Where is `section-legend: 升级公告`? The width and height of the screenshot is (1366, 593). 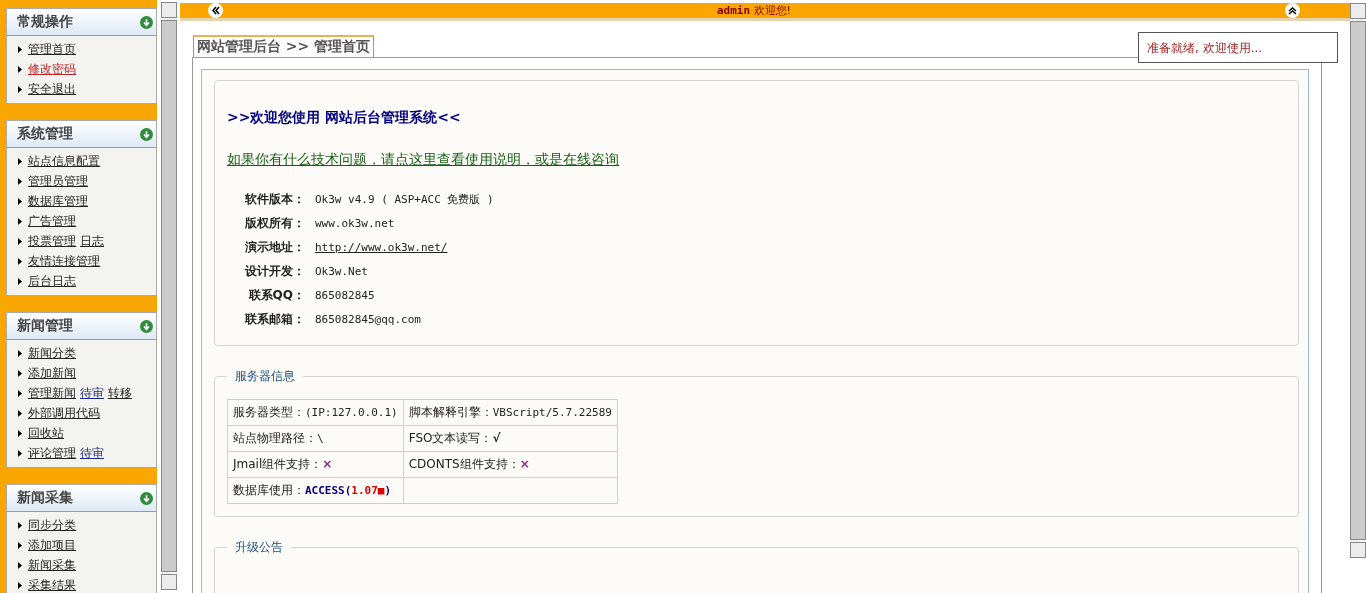 section-legend: 升级公告 is located at coordinates (259, 547).